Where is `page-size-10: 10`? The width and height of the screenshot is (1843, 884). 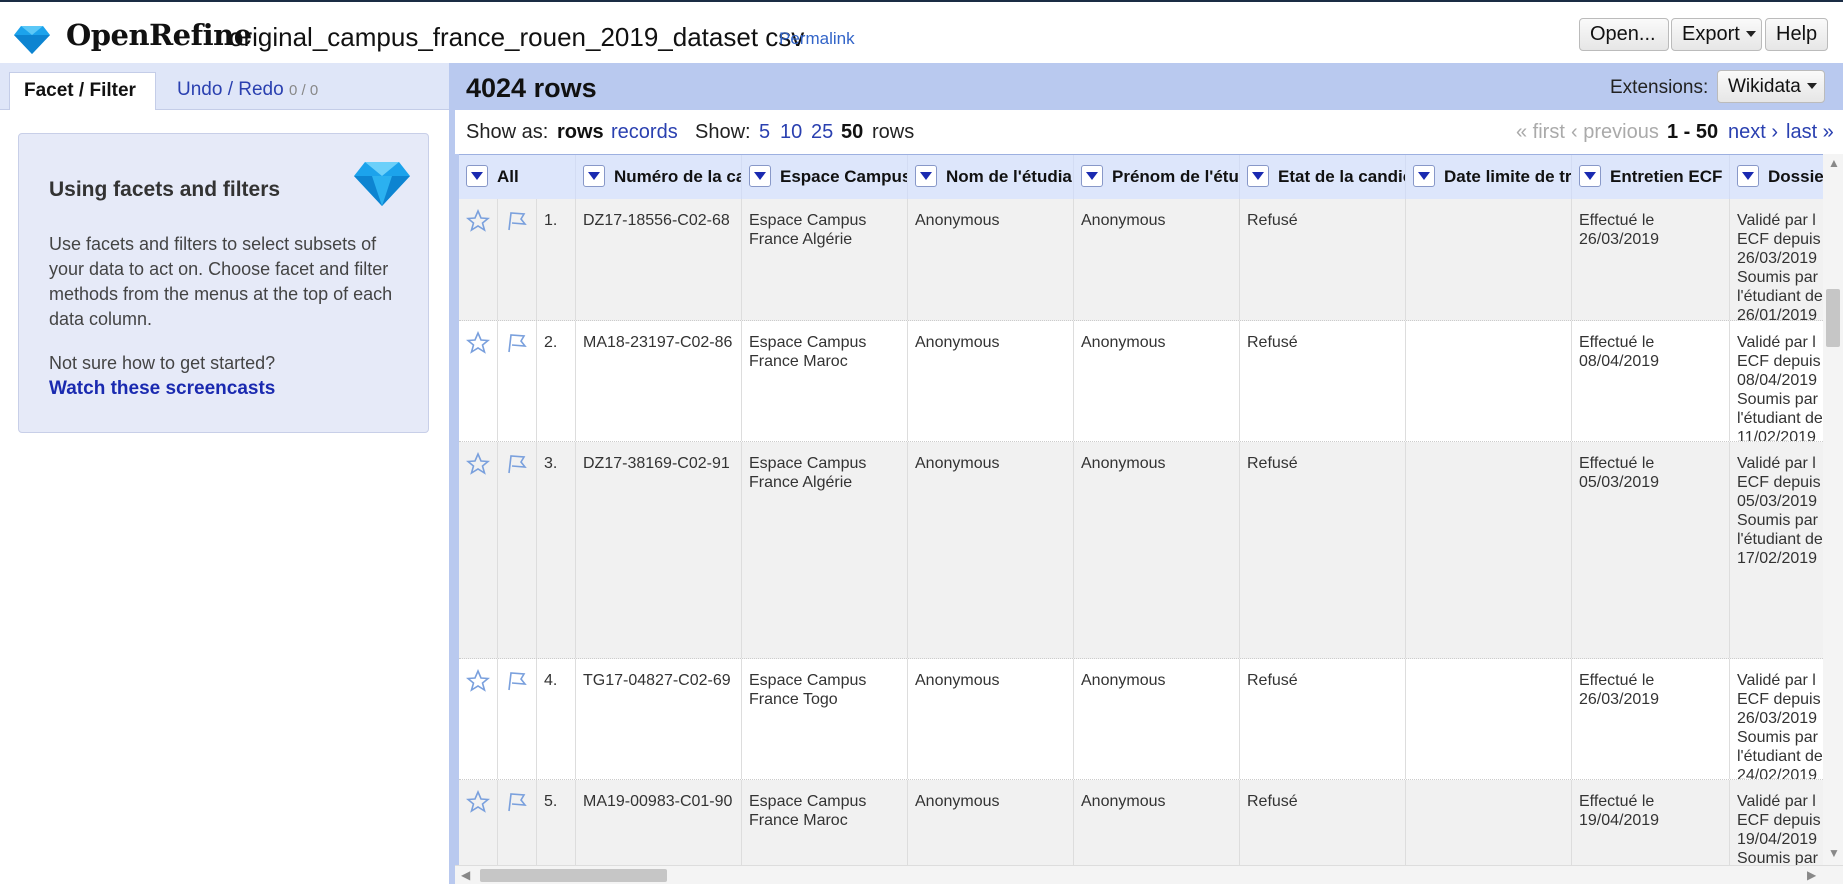 page-size-10: 10 is located at coordinates (791, 132).